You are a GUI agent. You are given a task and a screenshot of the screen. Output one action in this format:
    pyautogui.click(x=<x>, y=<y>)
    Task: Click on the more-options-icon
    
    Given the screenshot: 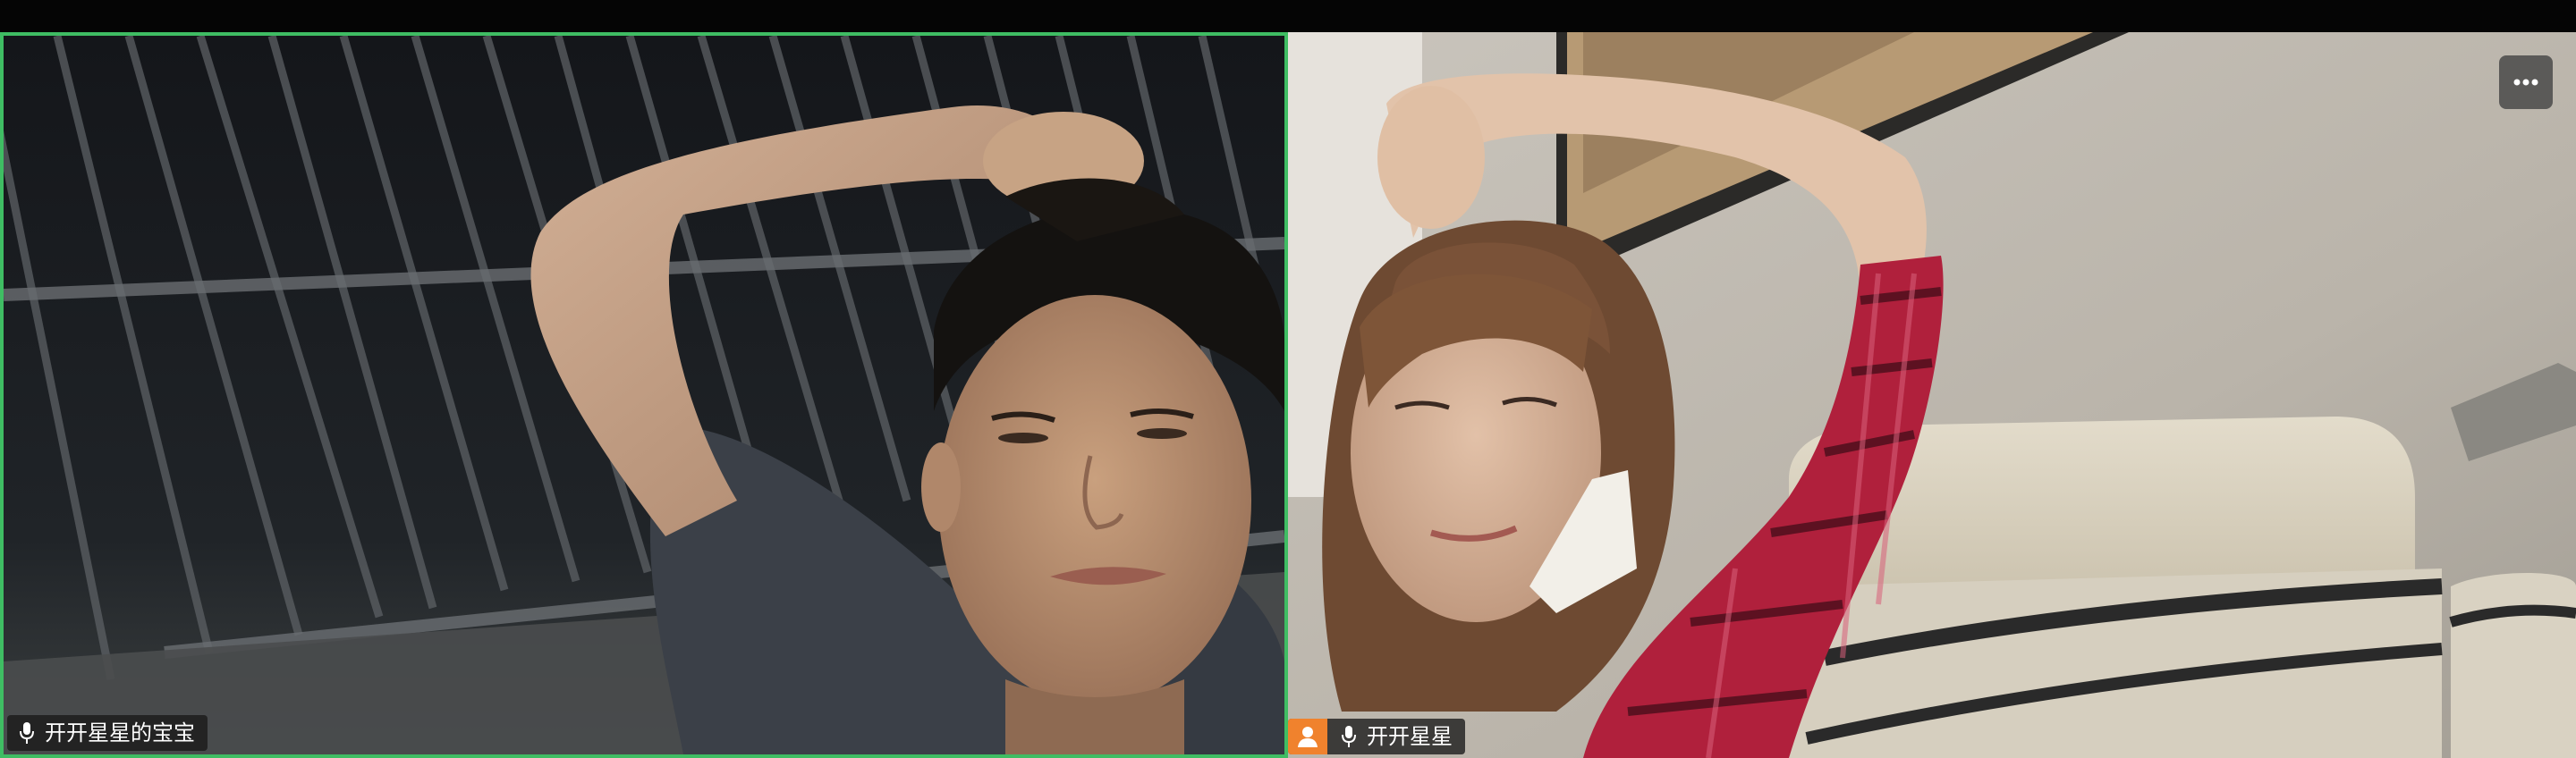 What is the action you would take?
    pyautogui.click(x=2525, y=82)
    